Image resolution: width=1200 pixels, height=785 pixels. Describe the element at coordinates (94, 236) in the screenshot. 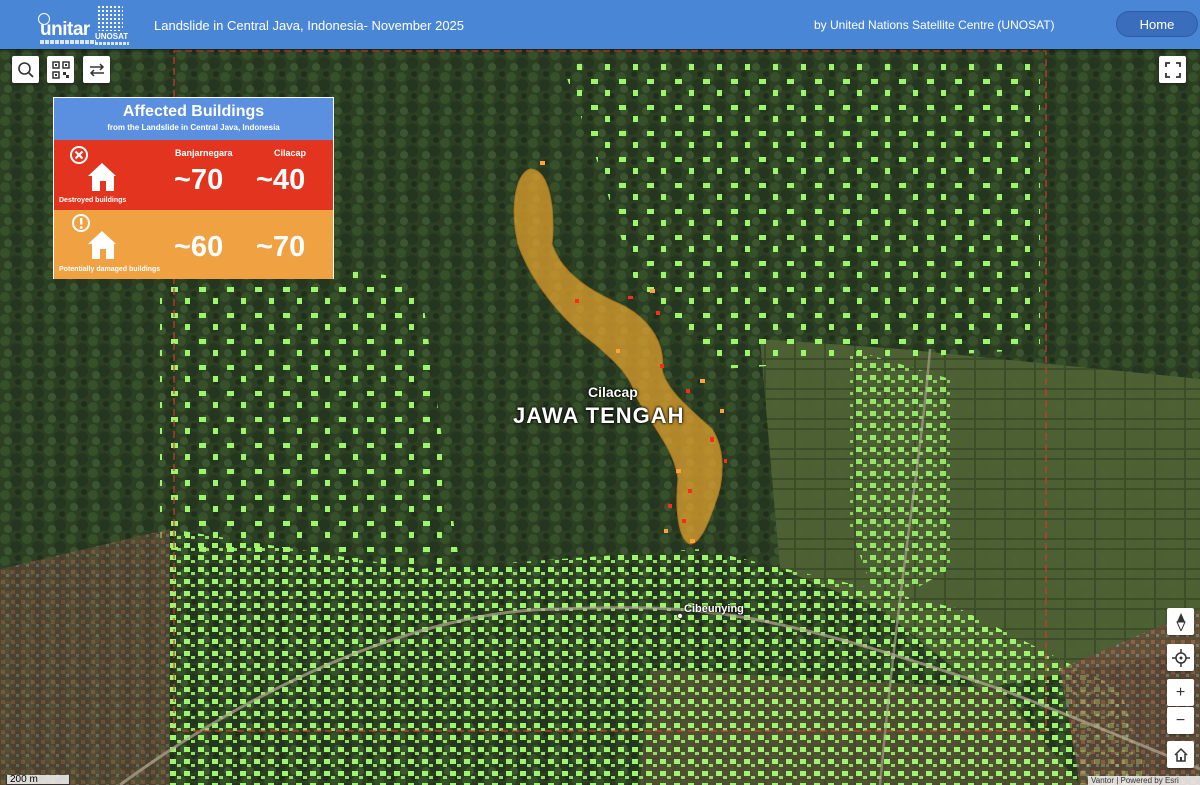

I see `house-warning-icon` at that location.